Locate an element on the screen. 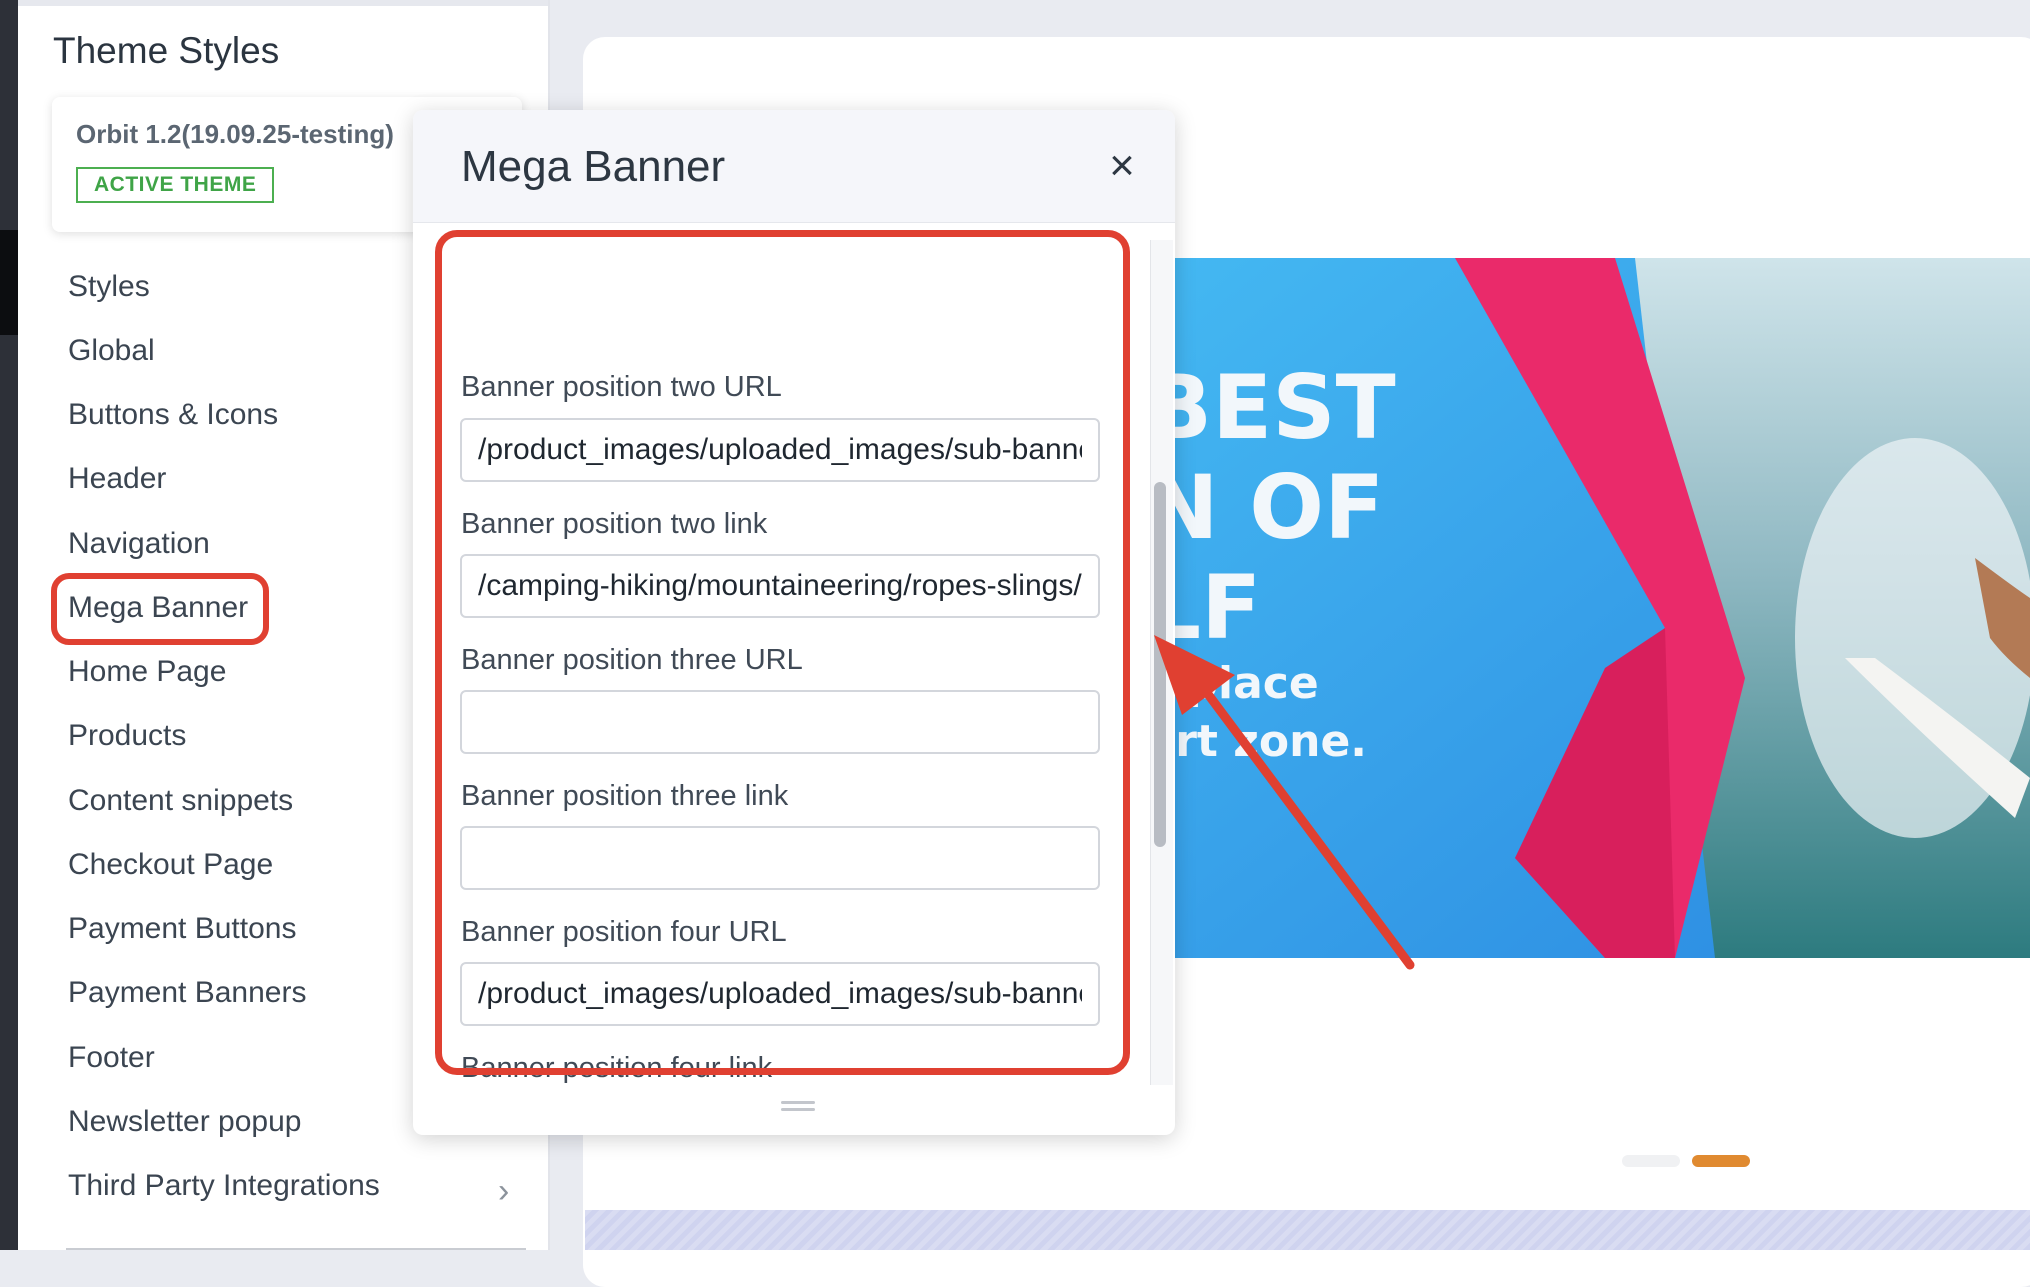 This screenshot has height=1287, width=2030. sidebar-item-global: Global is located at coordinates (111, 351).